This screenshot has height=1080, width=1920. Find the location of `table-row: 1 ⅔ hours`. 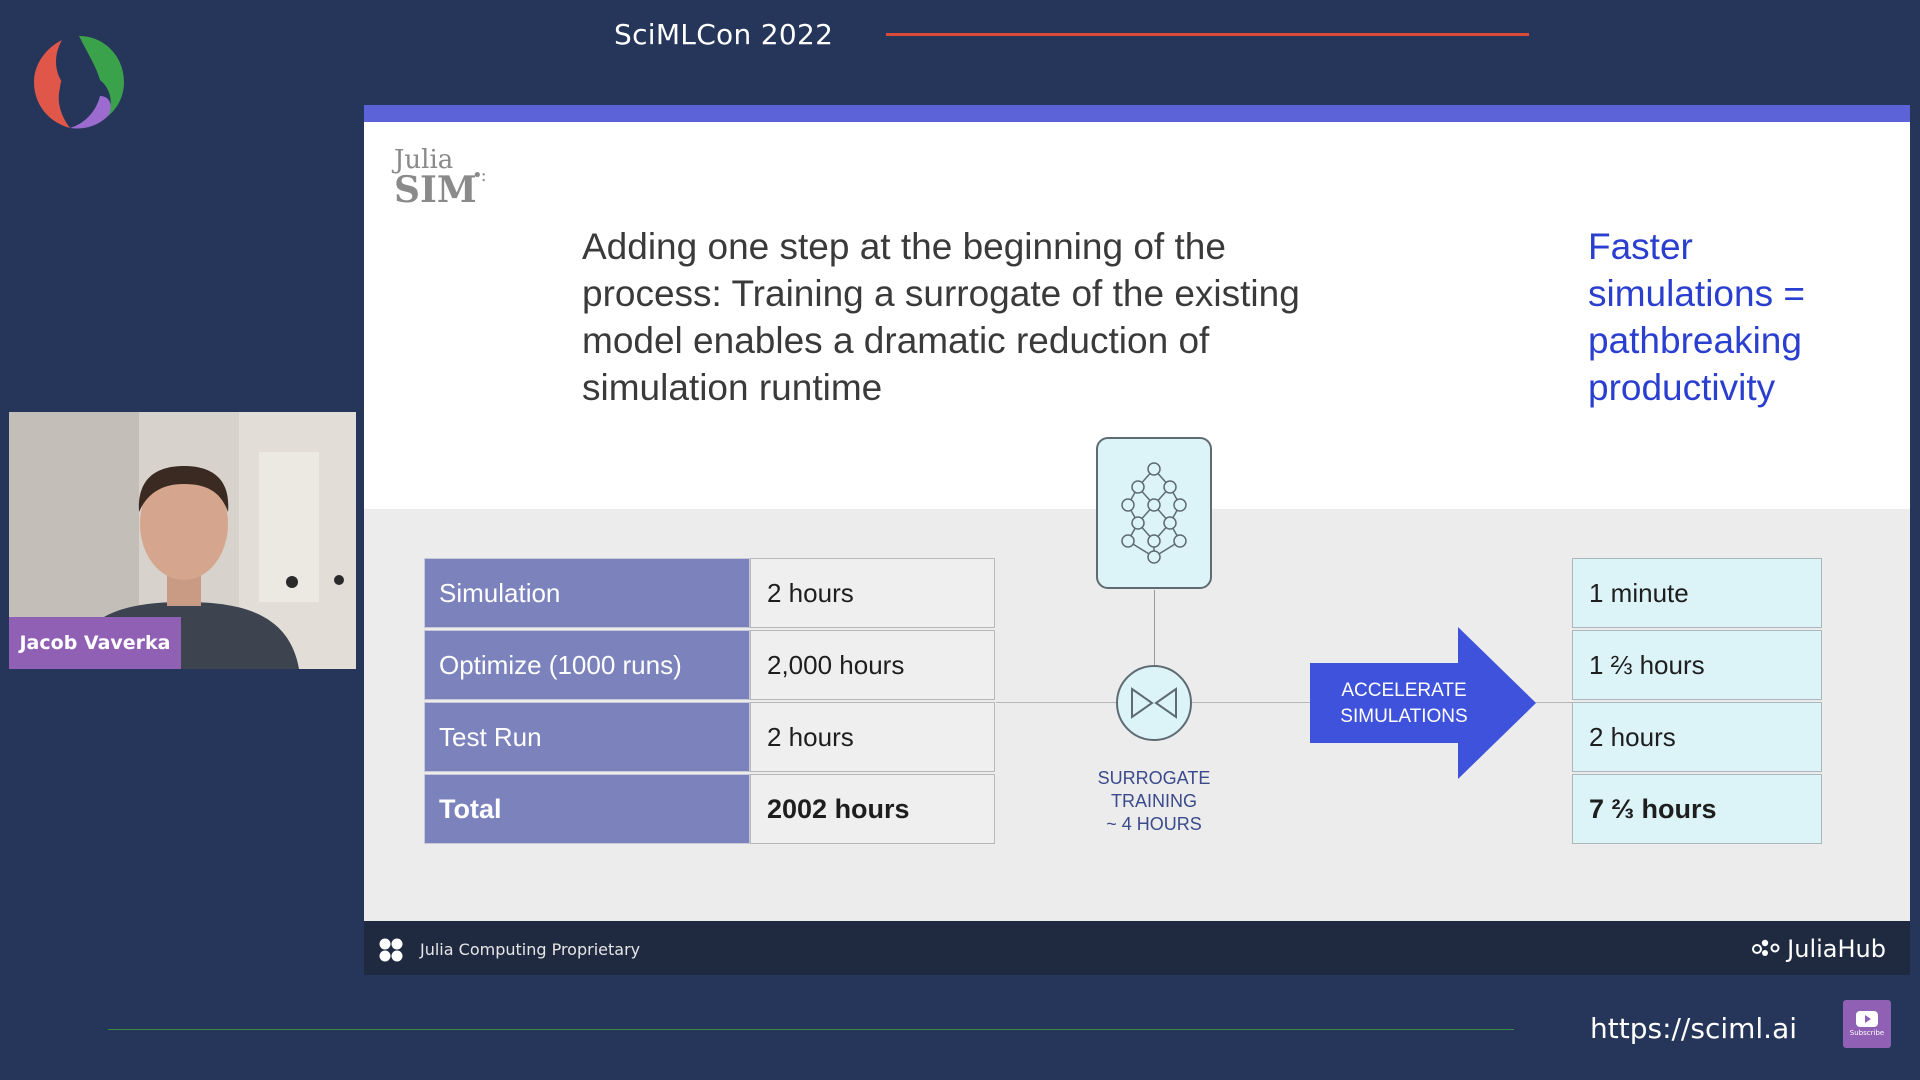

table-row: 1 ⅔ hours is located at coordinates (1697, 666).